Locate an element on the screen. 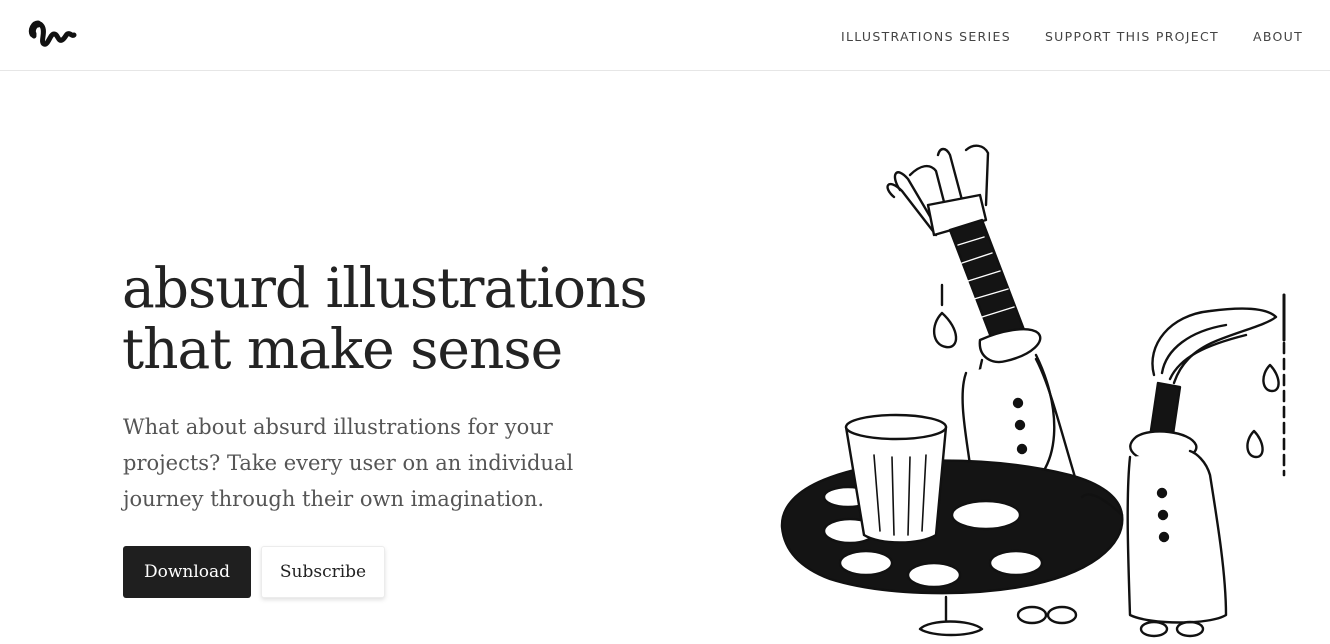 The height and width of the screenshot is (644, 1330). hero-title: absurd illustrations that make sense is located at coordinates (432, 319).